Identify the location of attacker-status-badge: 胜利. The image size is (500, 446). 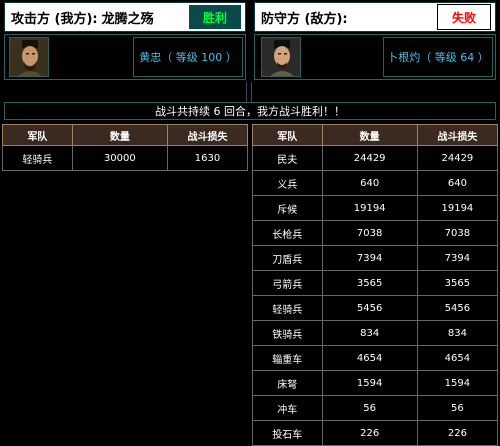
(215, 17).